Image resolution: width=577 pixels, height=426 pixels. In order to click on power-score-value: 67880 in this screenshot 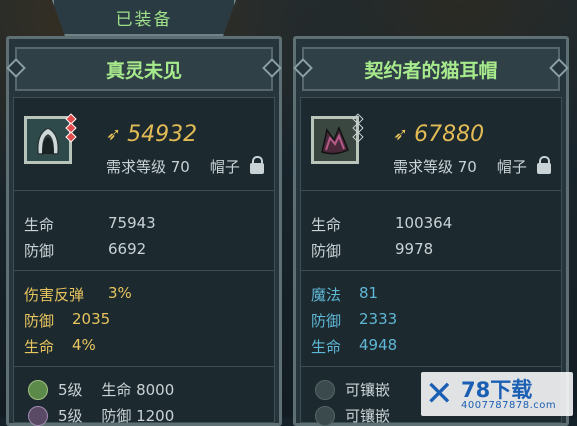, I will do `click(449, 134)`.